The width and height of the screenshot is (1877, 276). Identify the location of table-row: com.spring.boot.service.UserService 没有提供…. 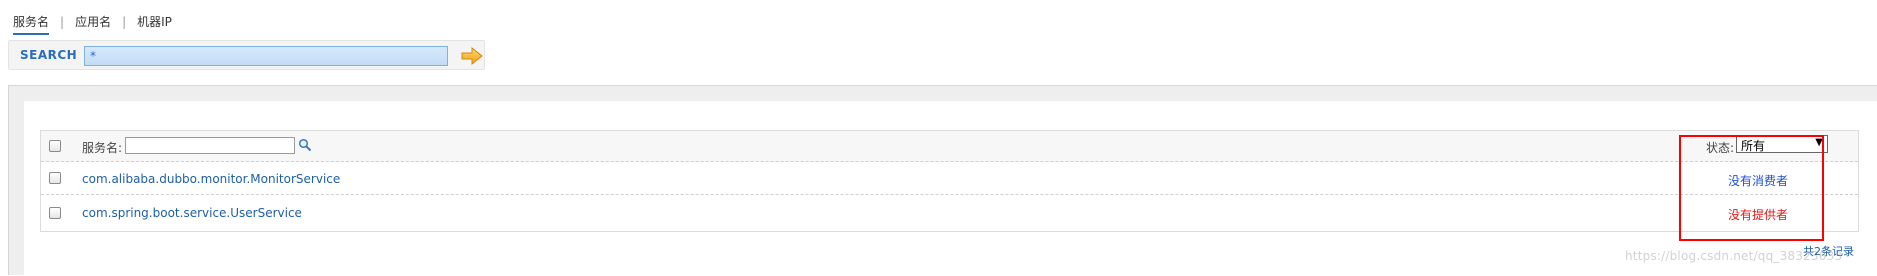
(949, 212).